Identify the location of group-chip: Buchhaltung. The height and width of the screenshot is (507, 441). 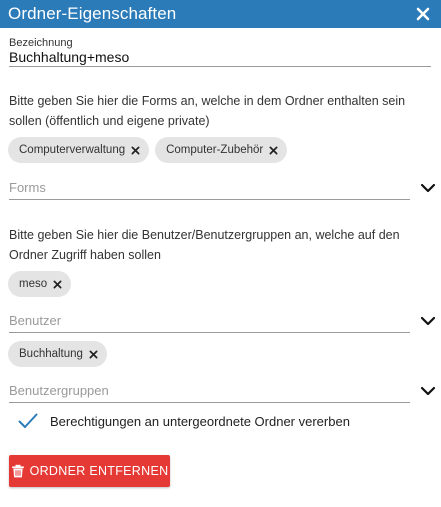
(57, 354).